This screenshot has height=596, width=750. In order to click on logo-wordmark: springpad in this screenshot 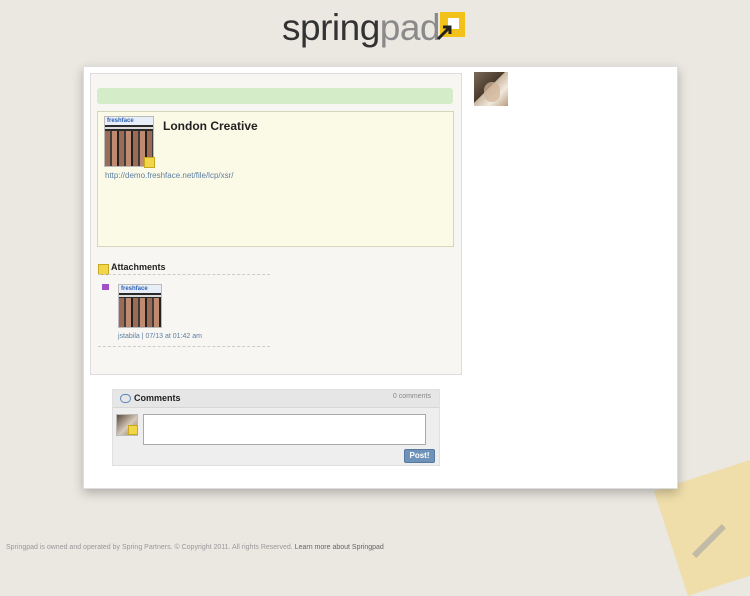, I will do `click(361, 27)`.